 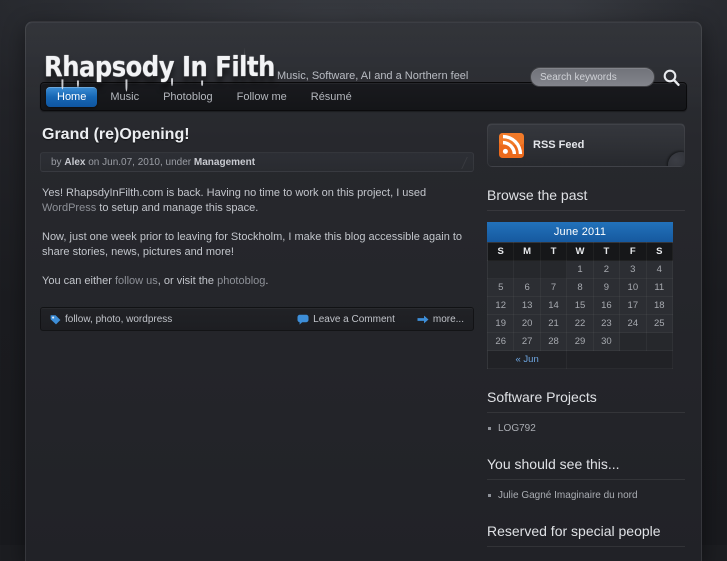 What do you see at coordinates (606, 341) in the screenshot?
I see `calendar-day: 30` at bounding box center [606, 341].